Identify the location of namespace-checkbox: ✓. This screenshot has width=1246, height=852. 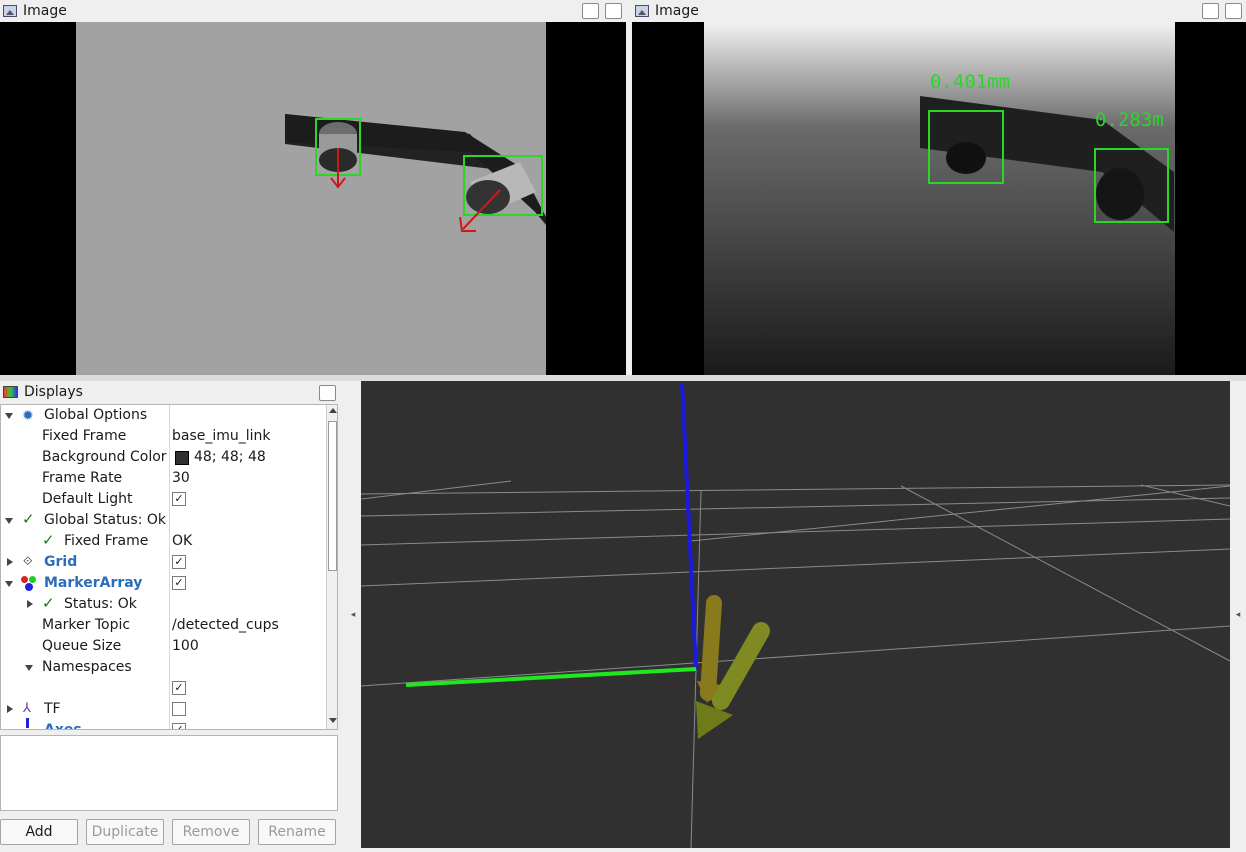
(179, 688).